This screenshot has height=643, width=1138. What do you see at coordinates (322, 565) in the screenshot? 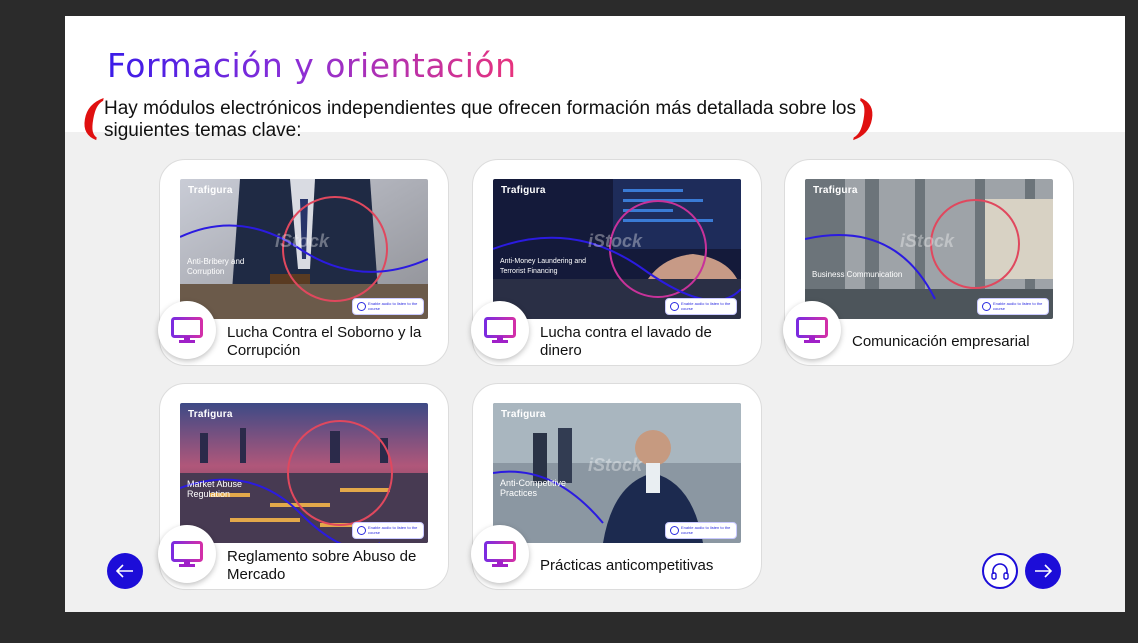
I see `card-label: Reglamento sobre Abuso de Mercado` at bounding box center [322, 565].